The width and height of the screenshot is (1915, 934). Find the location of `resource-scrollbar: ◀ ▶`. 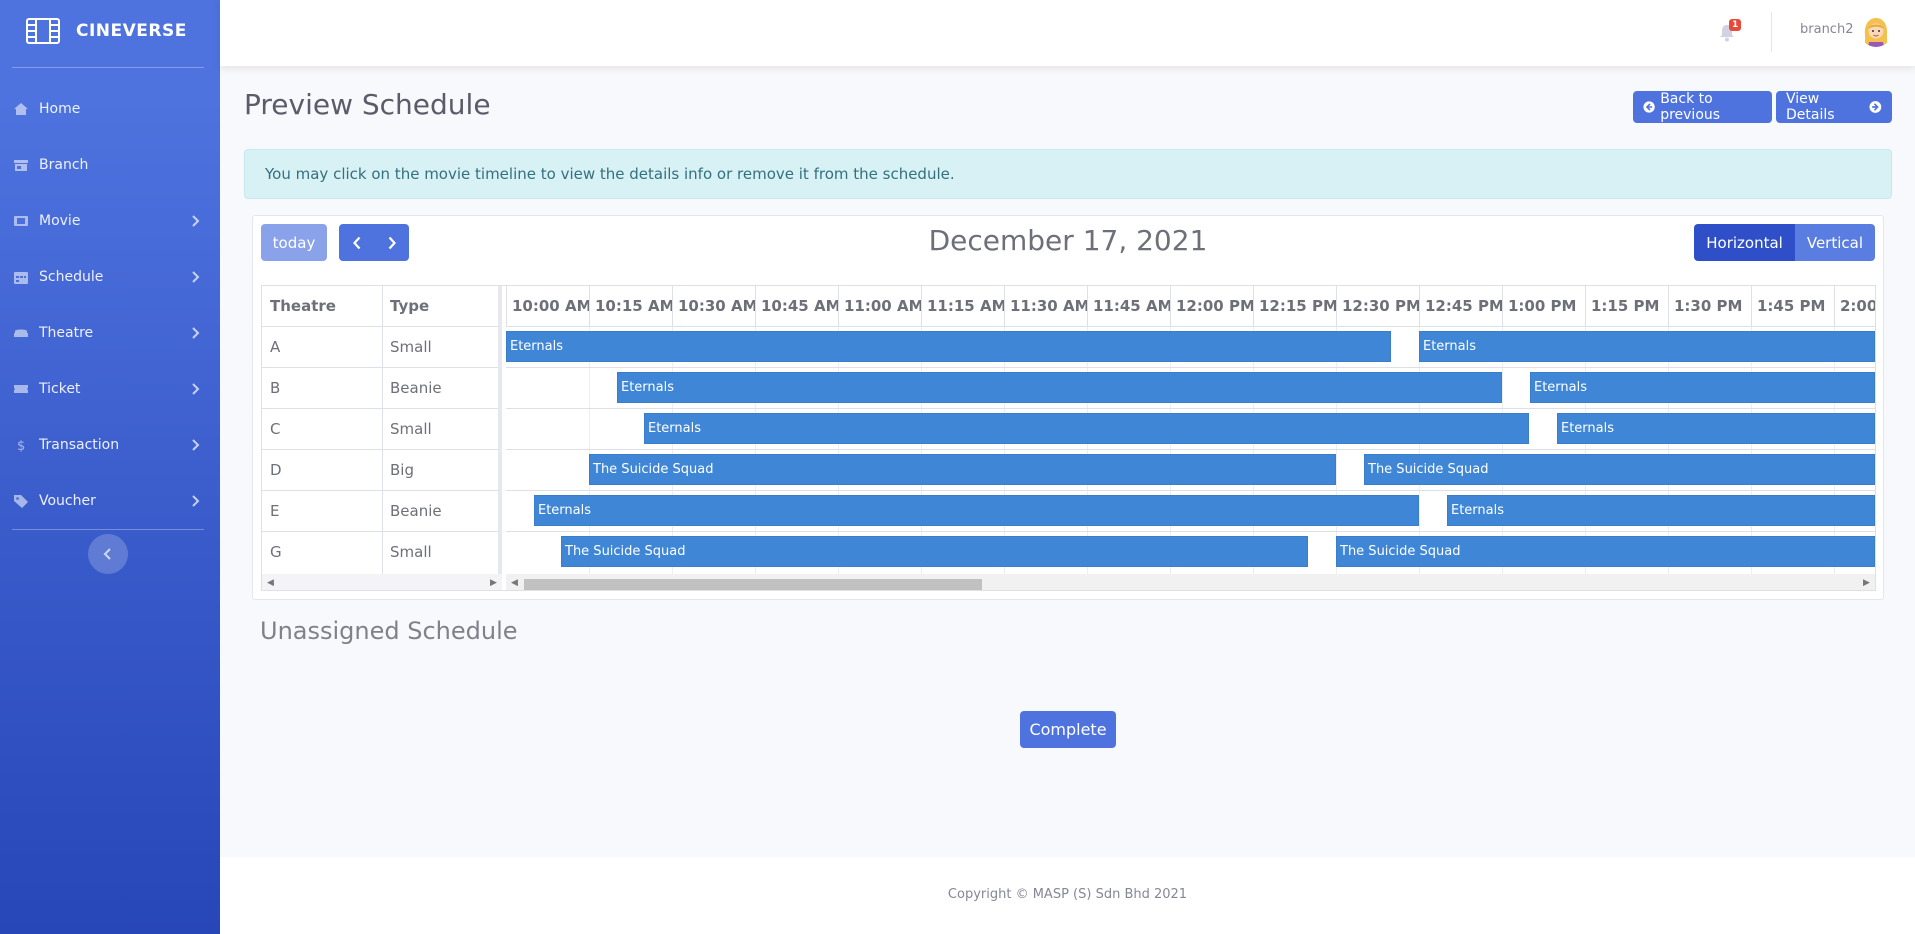

resource-scrollbar: ◀ ▶ is located at coordinates (382, 582).